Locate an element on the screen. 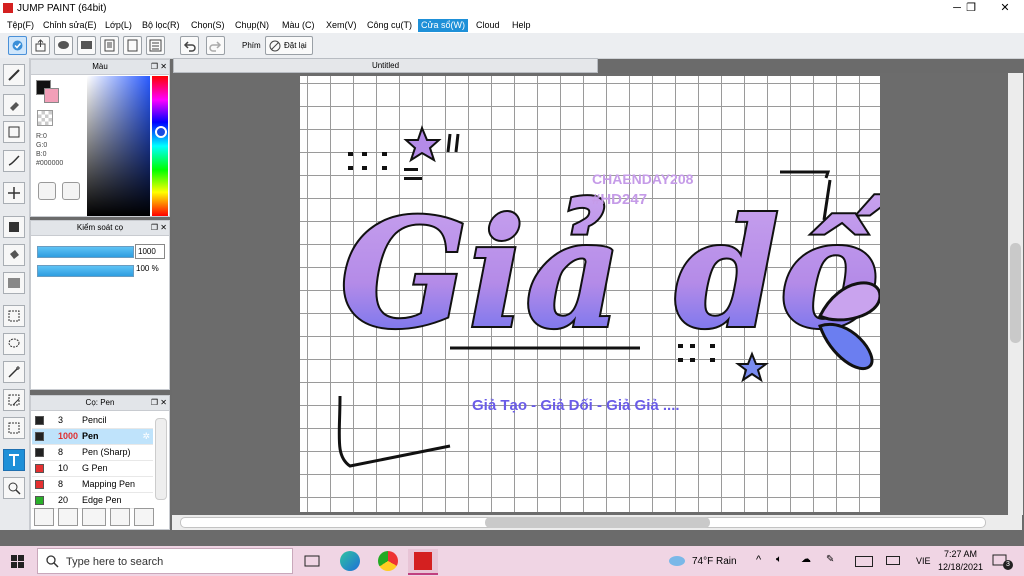  menu-file: Tệp(F) is located at coordinates (20, 25).